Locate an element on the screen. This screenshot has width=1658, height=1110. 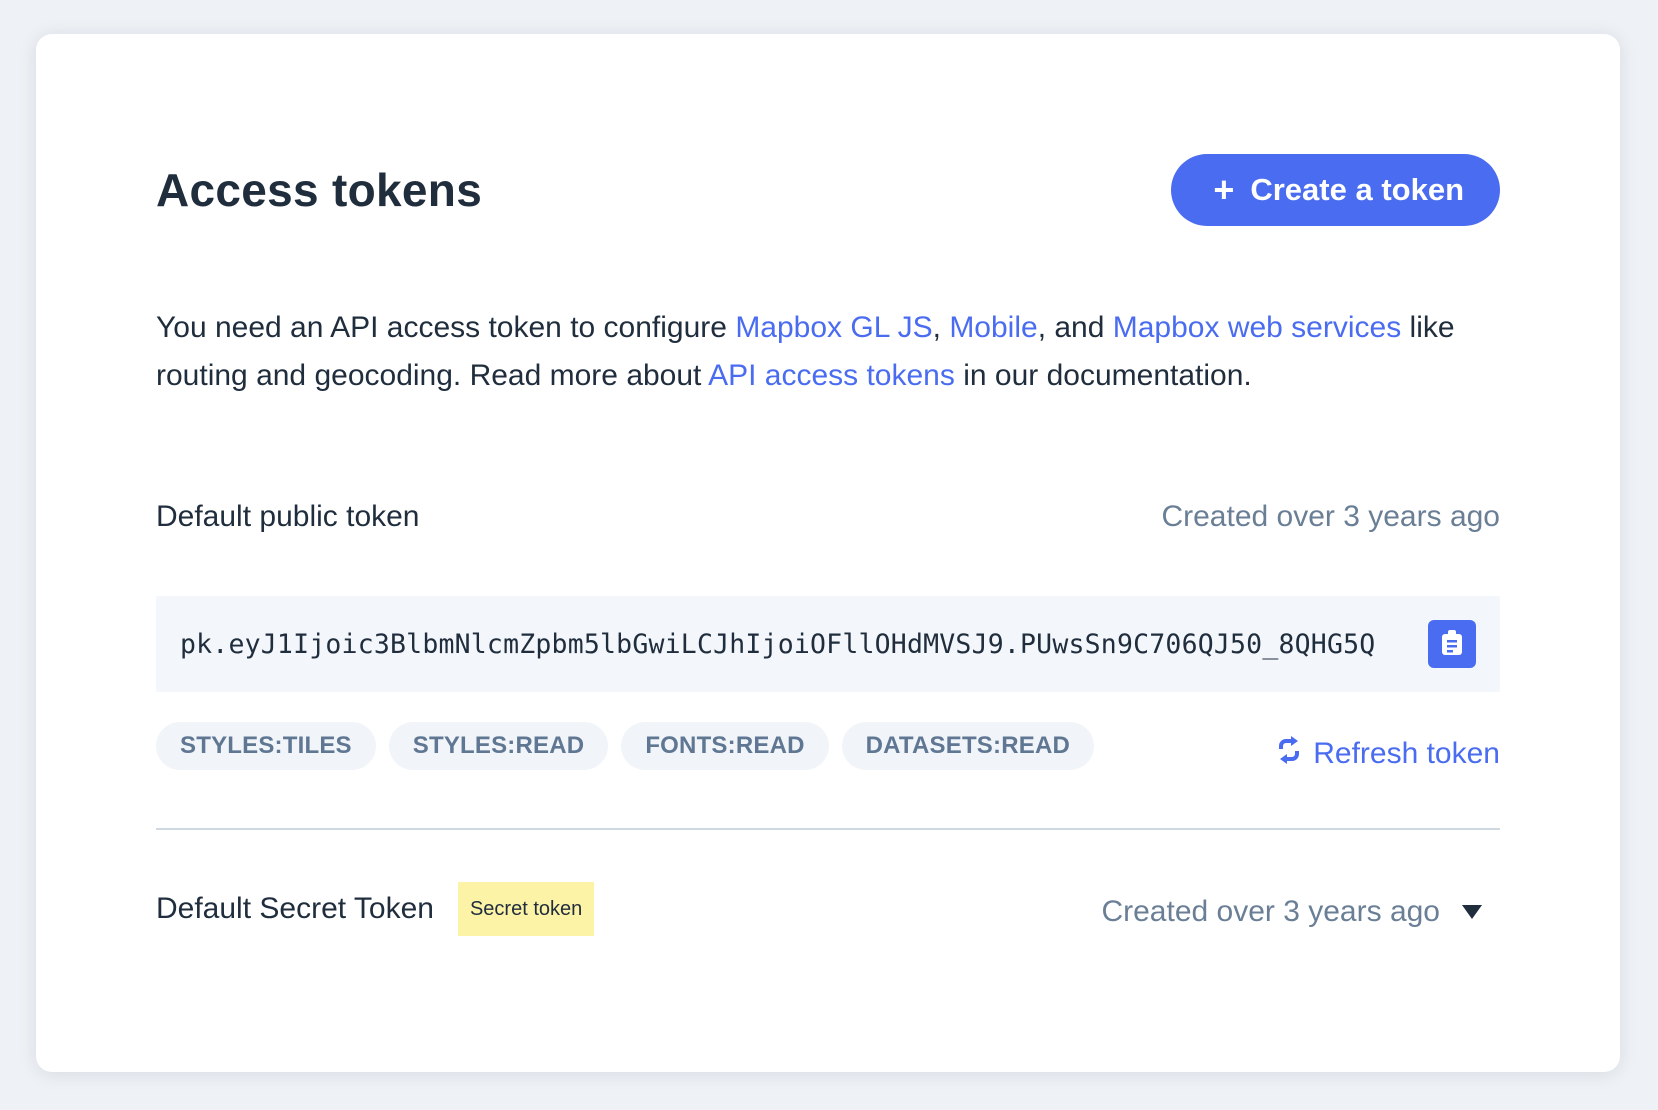
plus-icon: + is located at coordinates (1224, 189).